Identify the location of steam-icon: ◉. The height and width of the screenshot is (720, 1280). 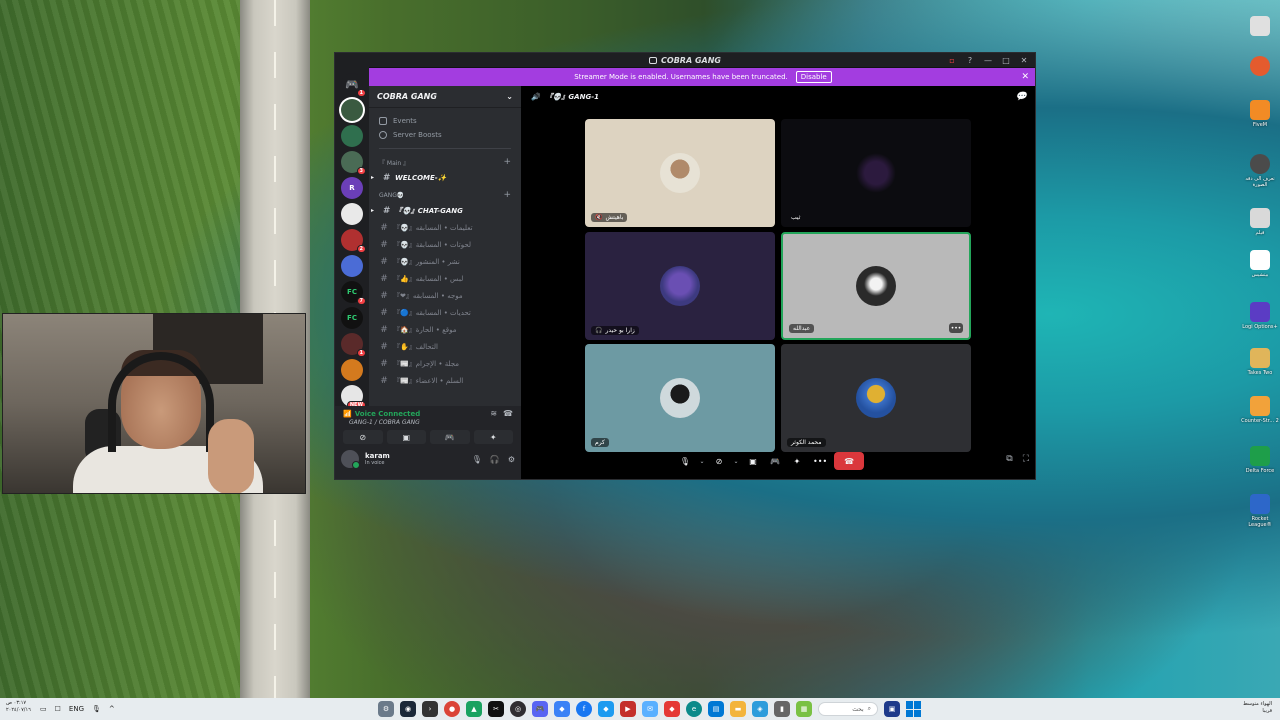
(408, 709).